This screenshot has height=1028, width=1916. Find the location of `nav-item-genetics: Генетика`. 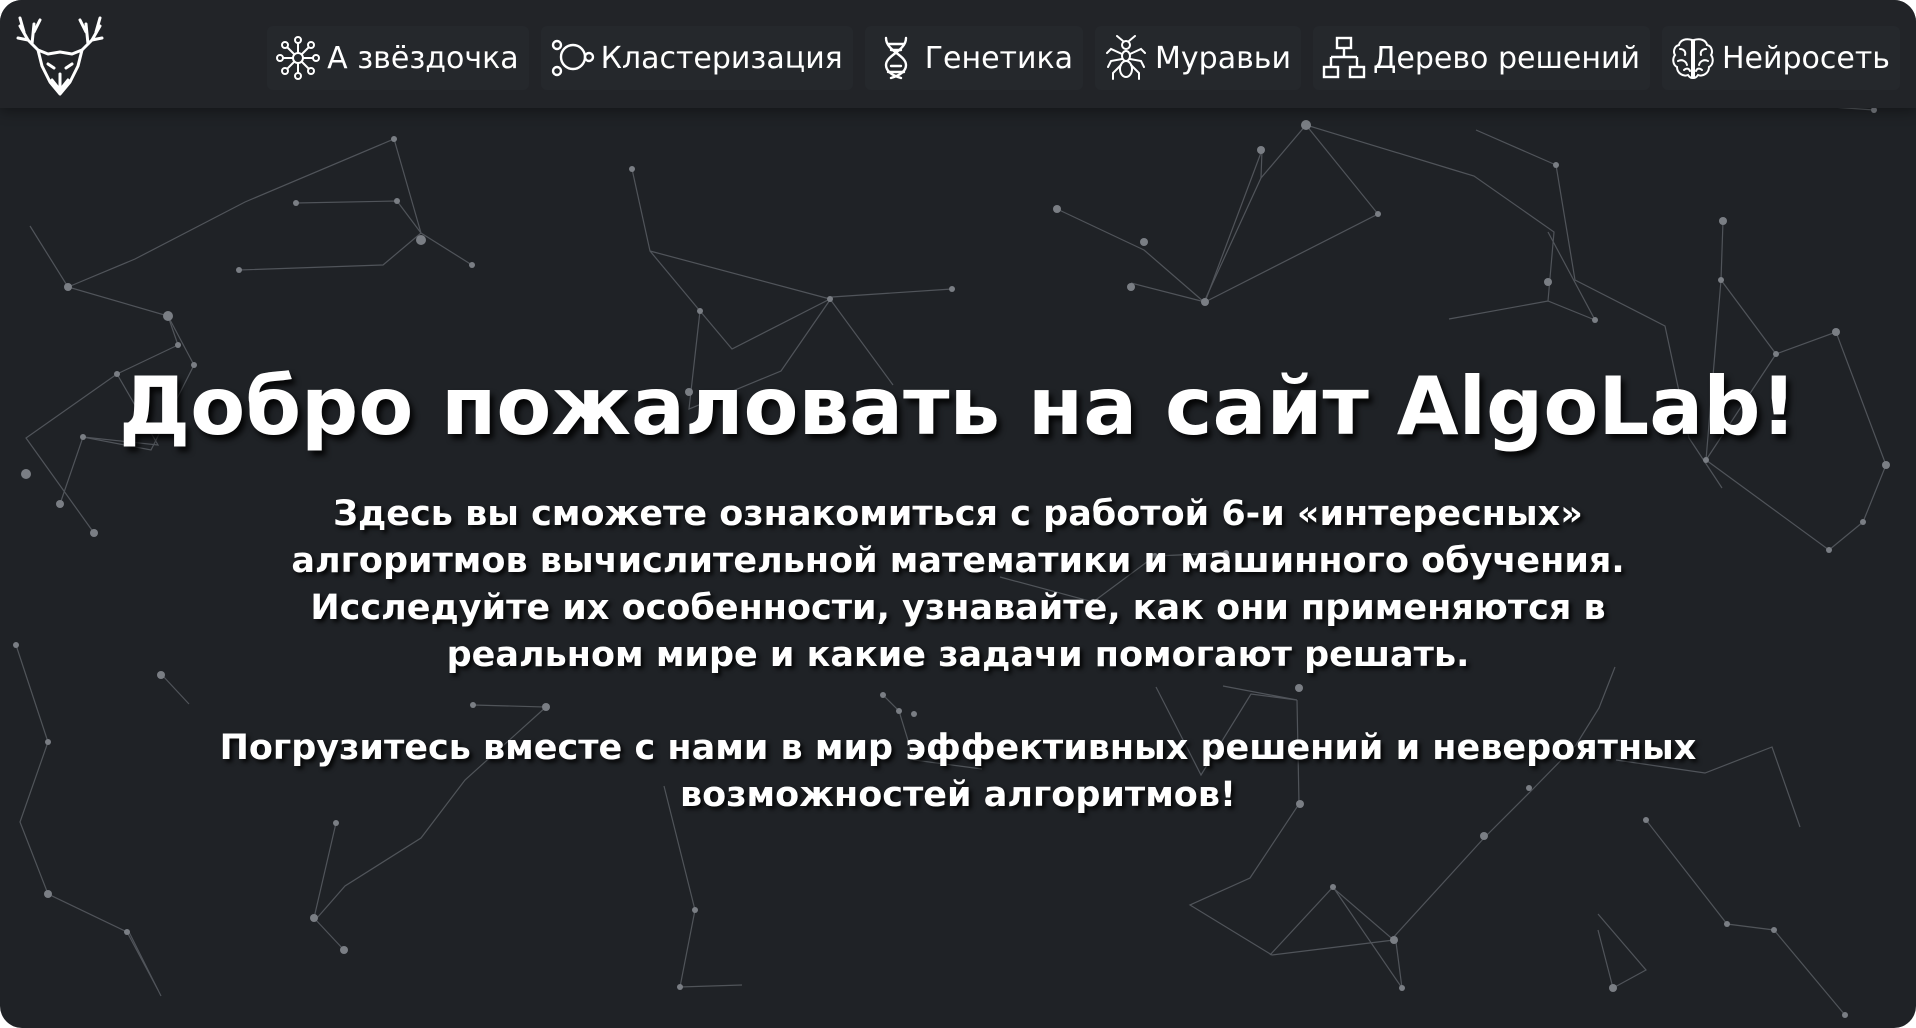

nav-item-genetics: Генетика is located at coordinates (974, 58).